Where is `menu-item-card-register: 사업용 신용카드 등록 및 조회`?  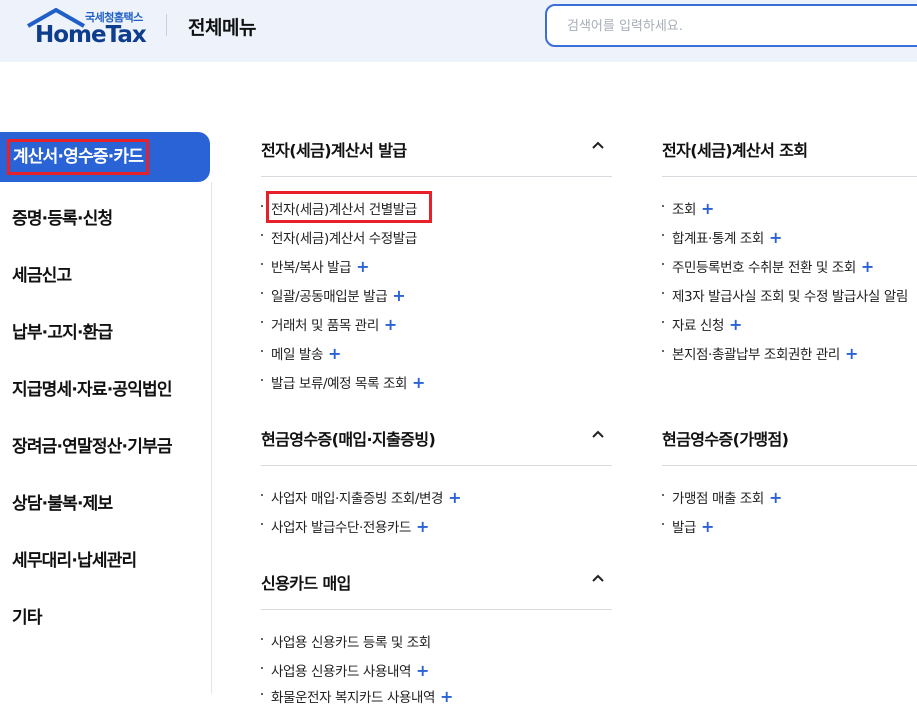
menu-item-card-register: 사업용 신용카드 등록 및 조회 is located at coordinates (346, 641).